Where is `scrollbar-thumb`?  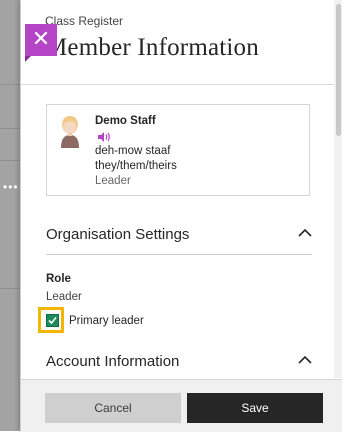
scrollbar-thumb is located at coordinates (338, 70).